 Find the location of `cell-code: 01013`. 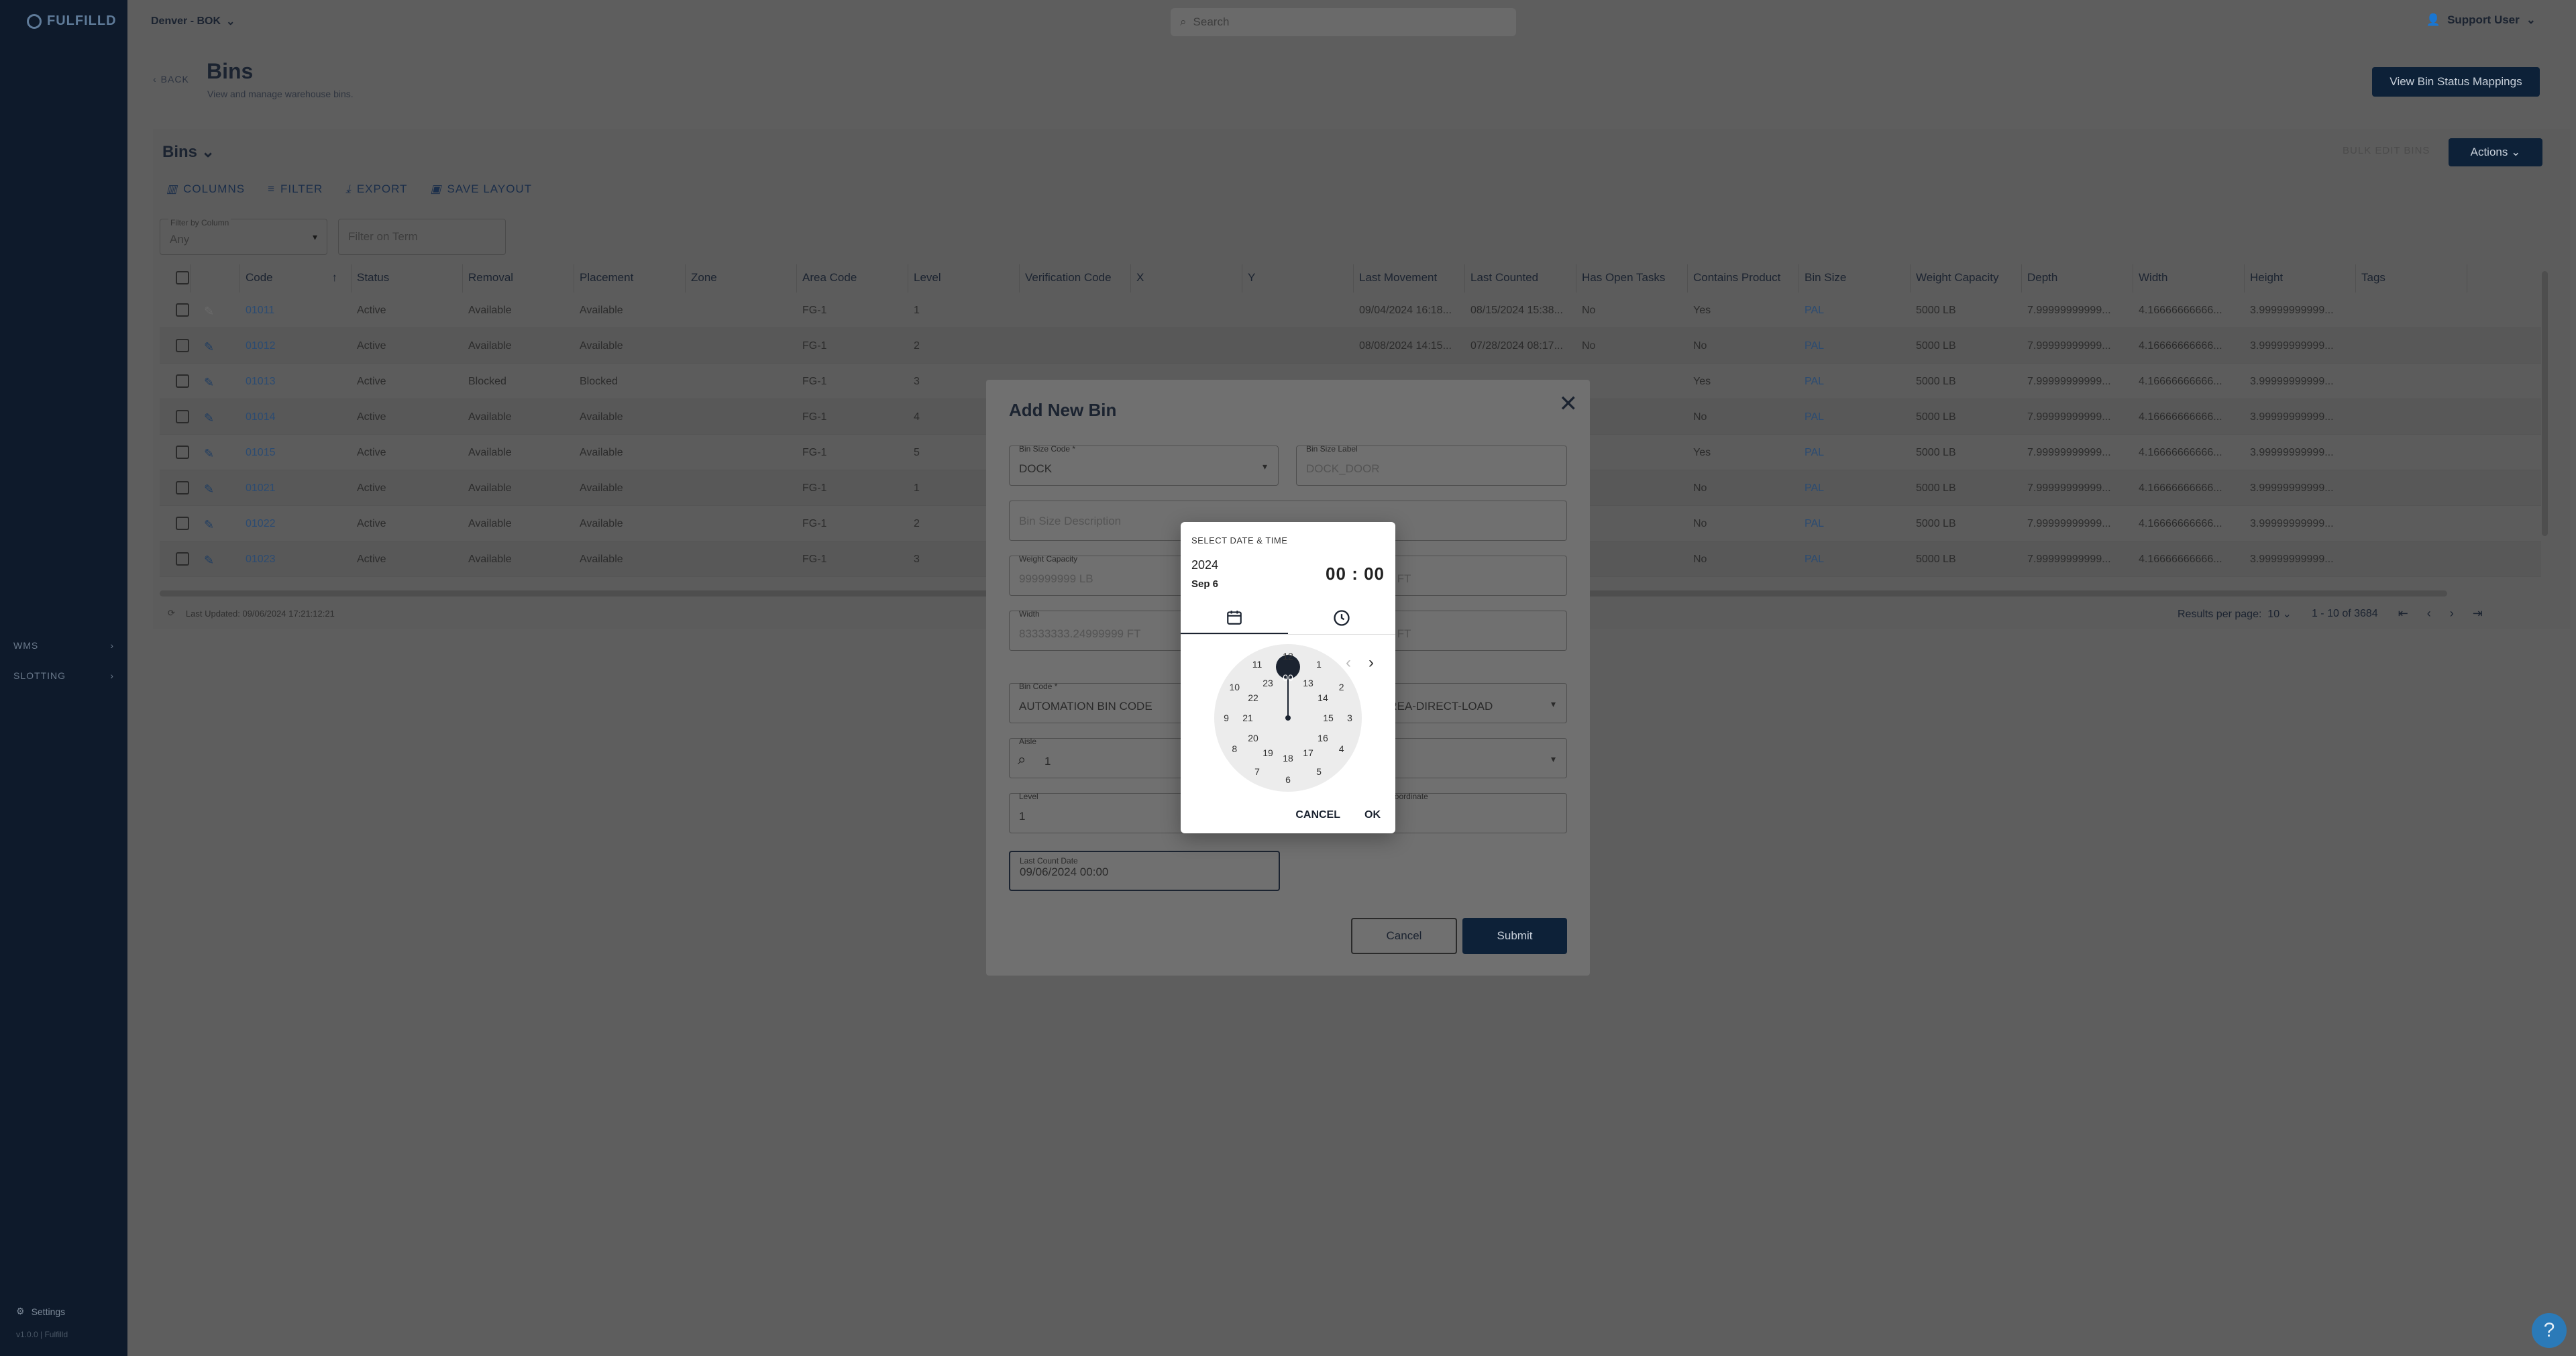

cell-code: 01013 is located at coordinates (296, 381).